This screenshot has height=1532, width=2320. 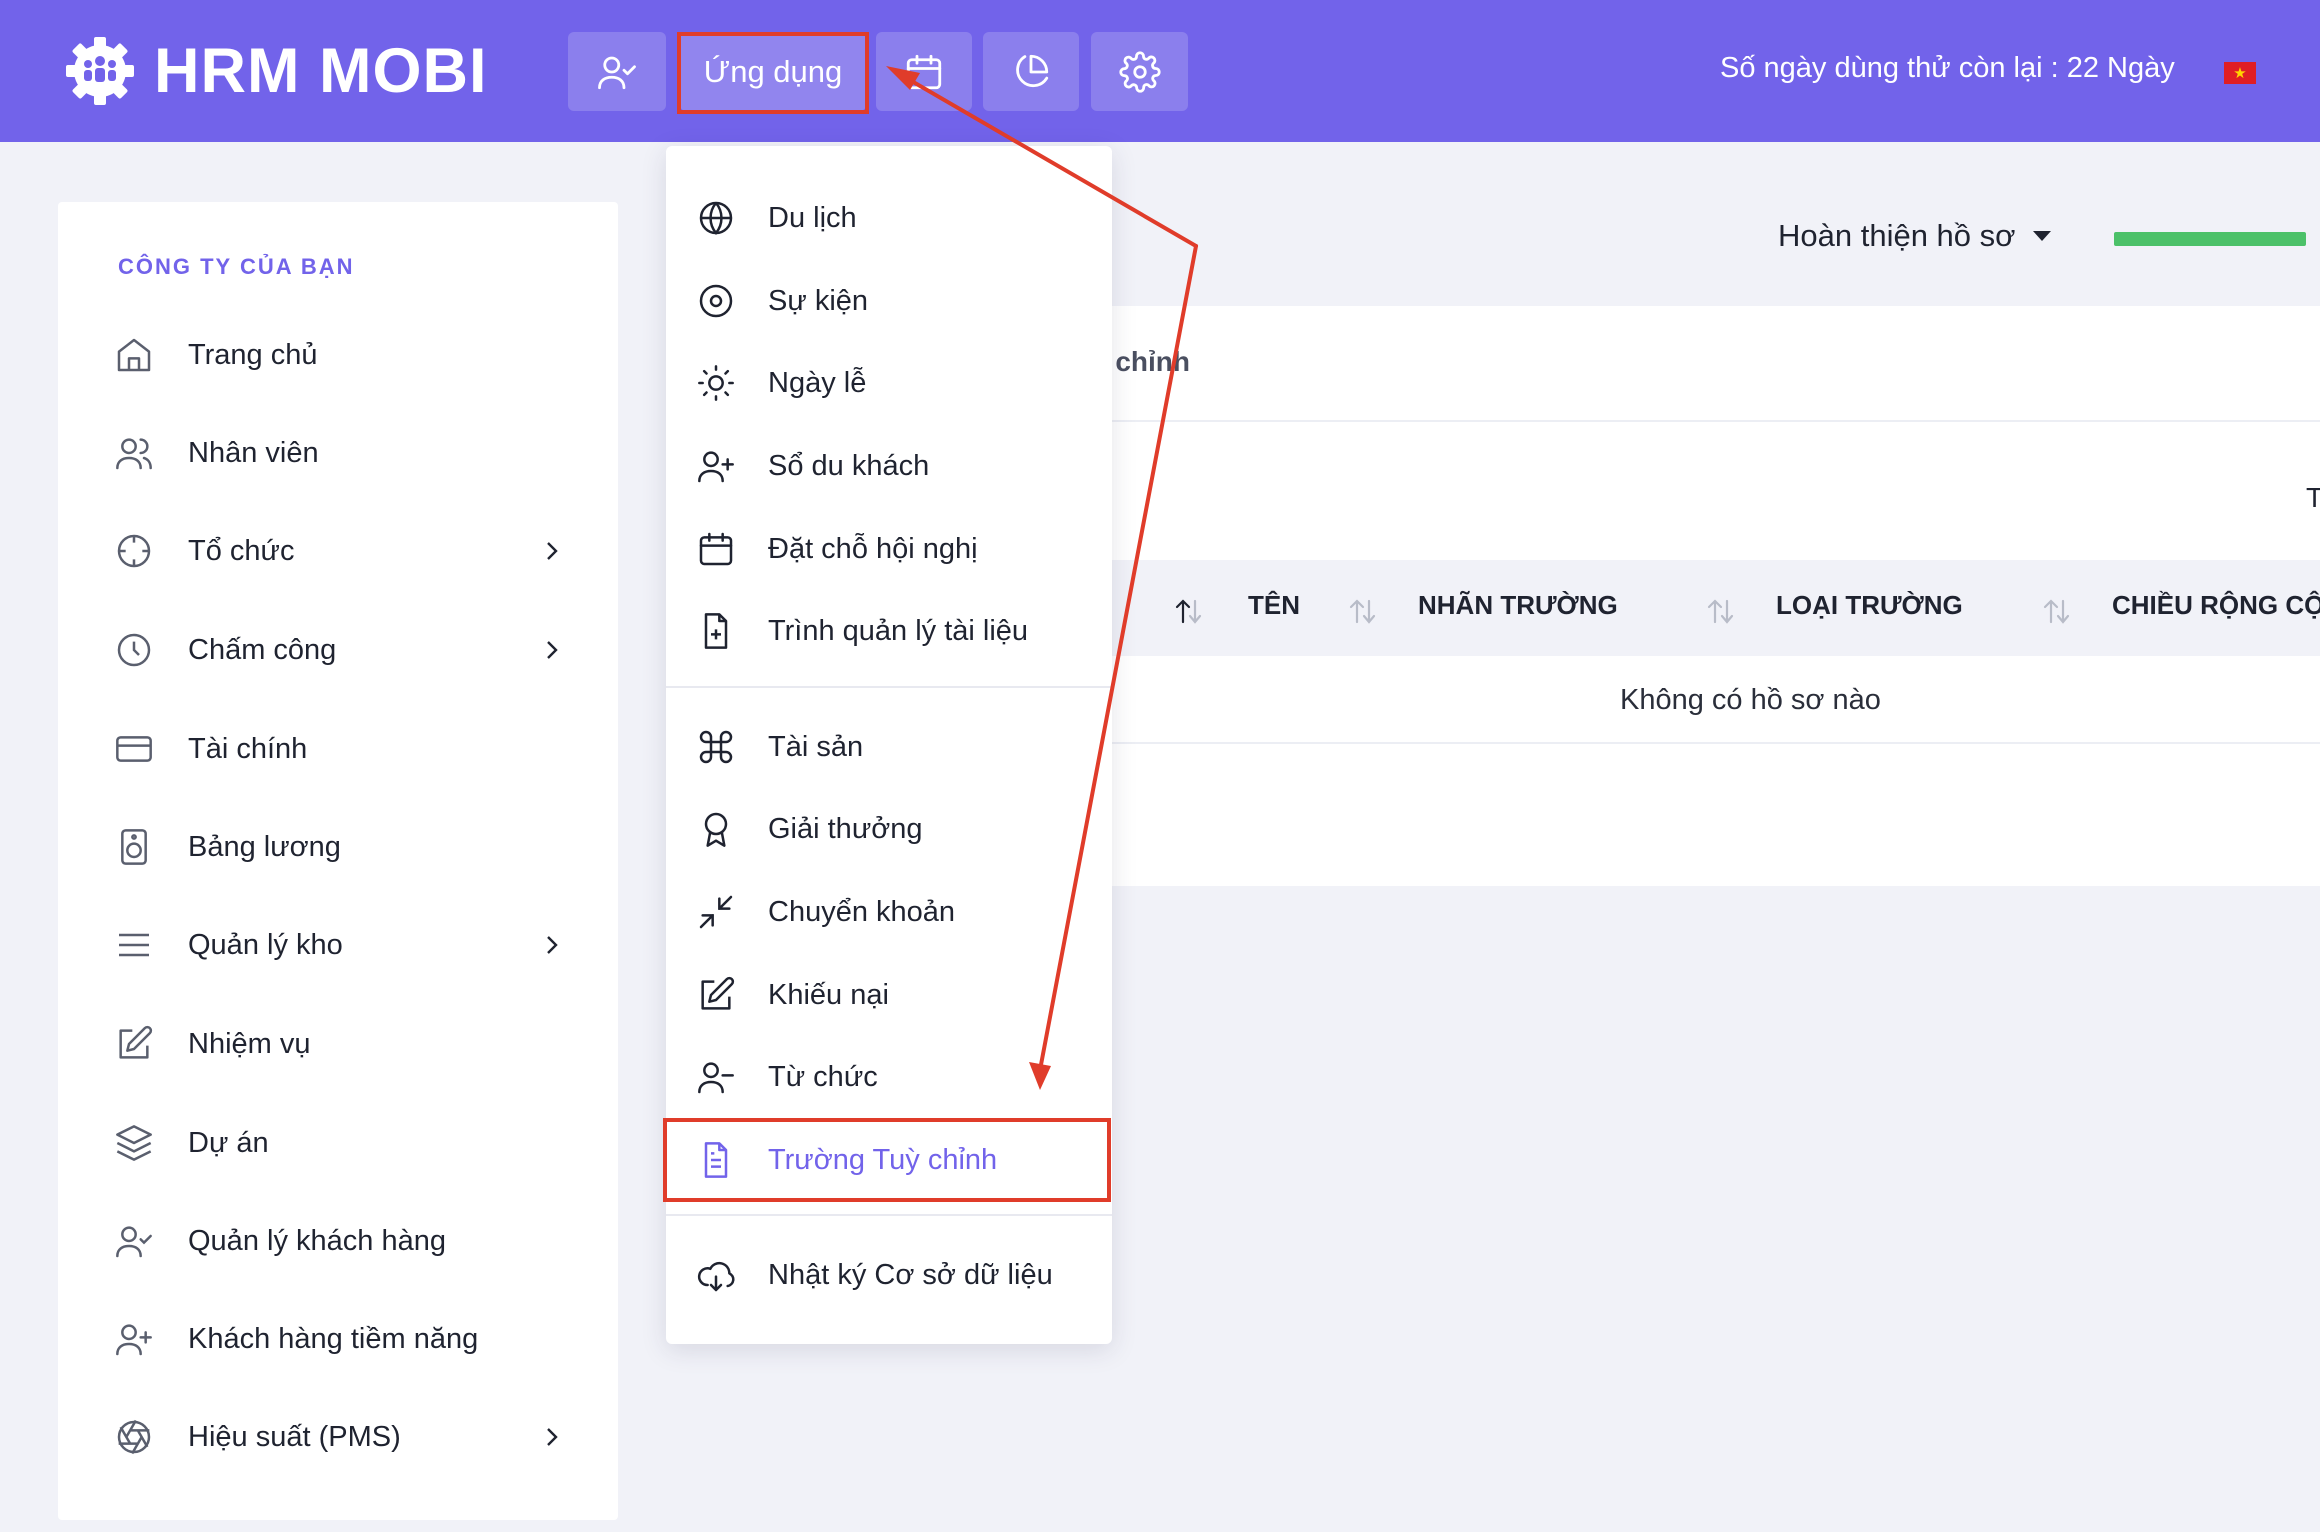 I want to click on menu-item-awards: Giải thưởng, so click(x=891, y=829).